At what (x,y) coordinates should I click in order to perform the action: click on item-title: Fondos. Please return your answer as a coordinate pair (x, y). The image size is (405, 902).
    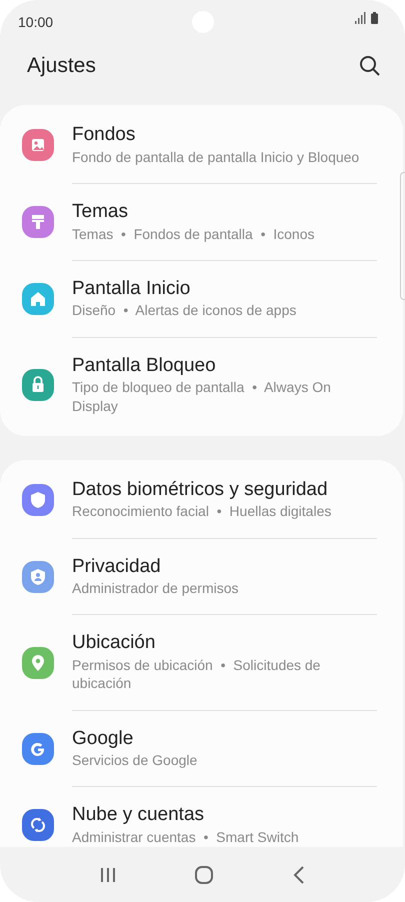
    Looking at the image, I should click on (104, 135).